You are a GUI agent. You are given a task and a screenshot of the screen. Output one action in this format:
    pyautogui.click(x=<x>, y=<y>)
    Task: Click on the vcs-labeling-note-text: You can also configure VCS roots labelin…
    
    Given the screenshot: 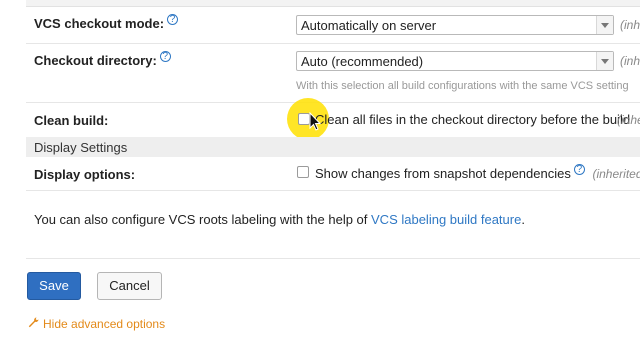 What is the action you would take?
    pyautogui.click(x=203, y=219)
    